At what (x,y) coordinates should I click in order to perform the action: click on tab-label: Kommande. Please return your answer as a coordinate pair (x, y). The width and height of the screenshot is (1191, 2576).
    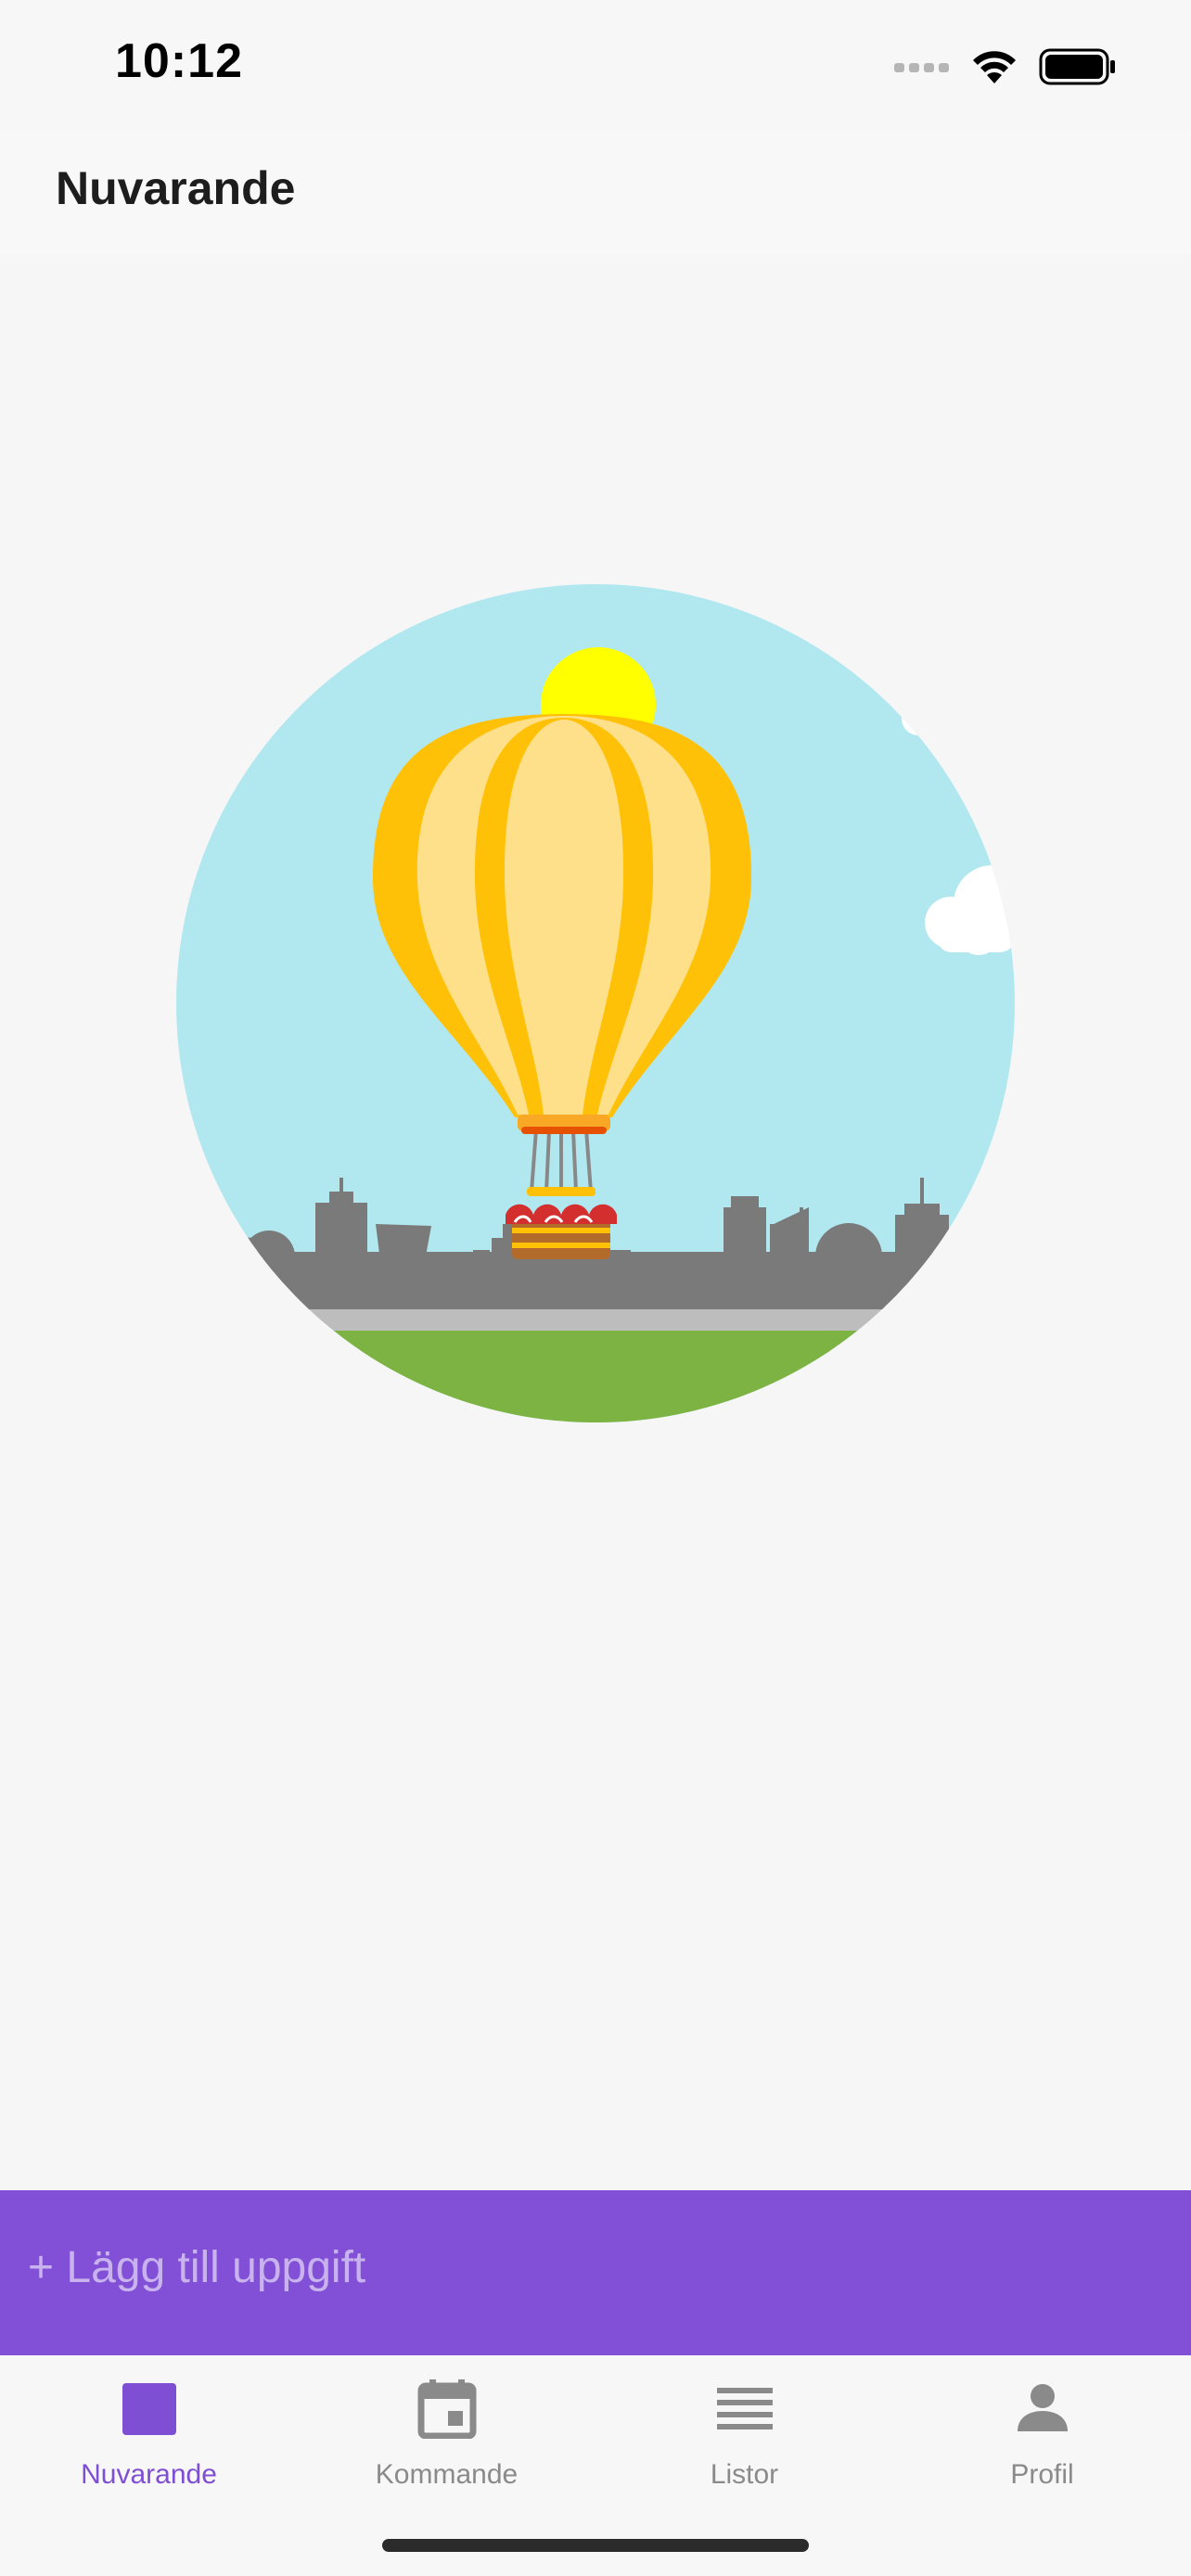
    Looking at the image, I should click on (447, 2474).